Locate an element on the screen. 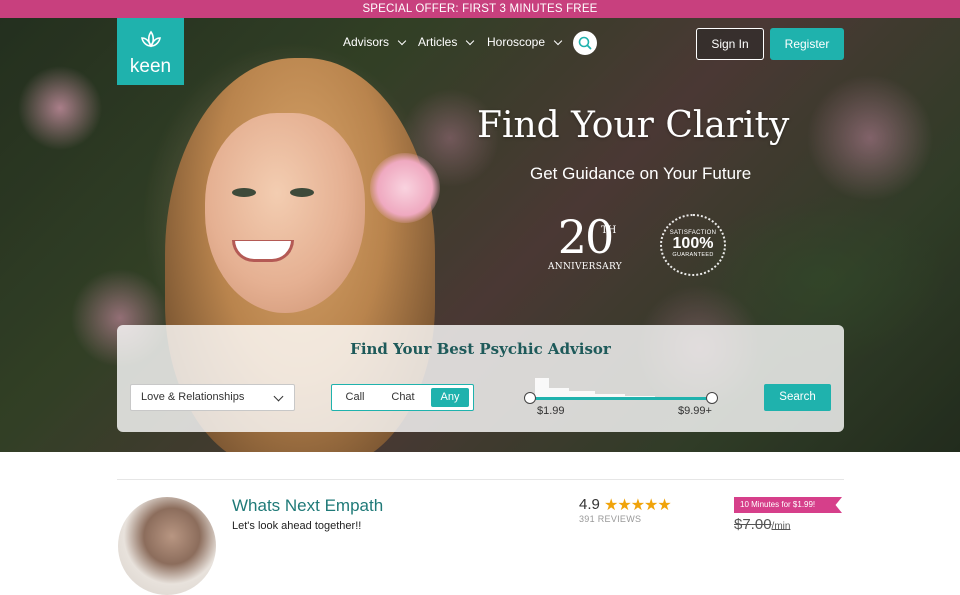  mode-any: Any is located at coordinates (450, 397).